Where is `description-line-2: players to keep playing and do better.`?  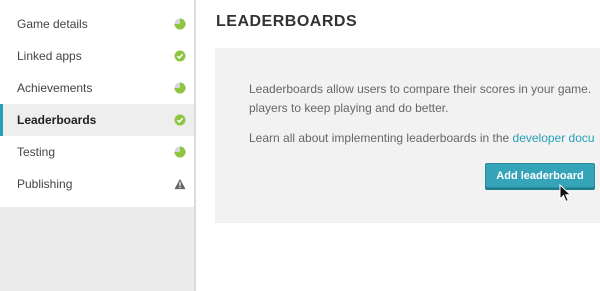
description-line-2: players to keep playing and do better. is located at coordinates (349, 108).